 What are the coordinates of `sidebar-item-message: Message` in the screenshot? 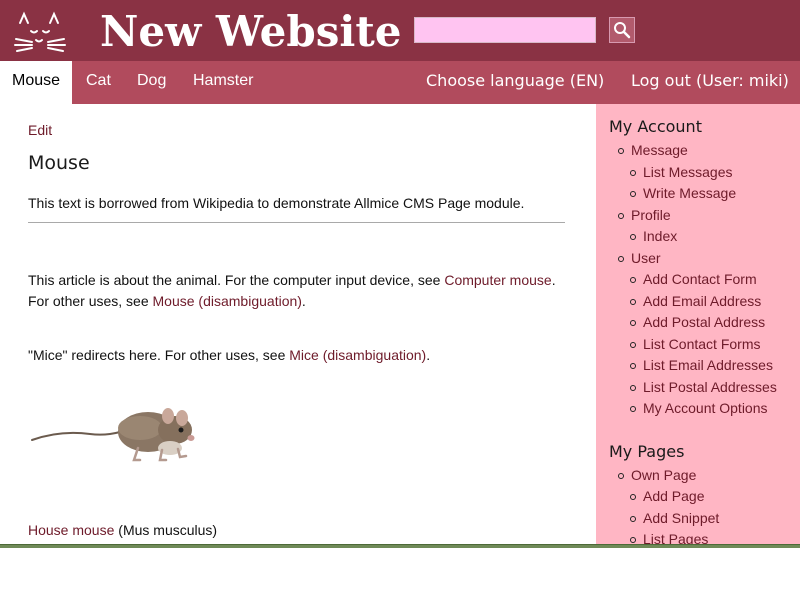 It's located at (653, 150).